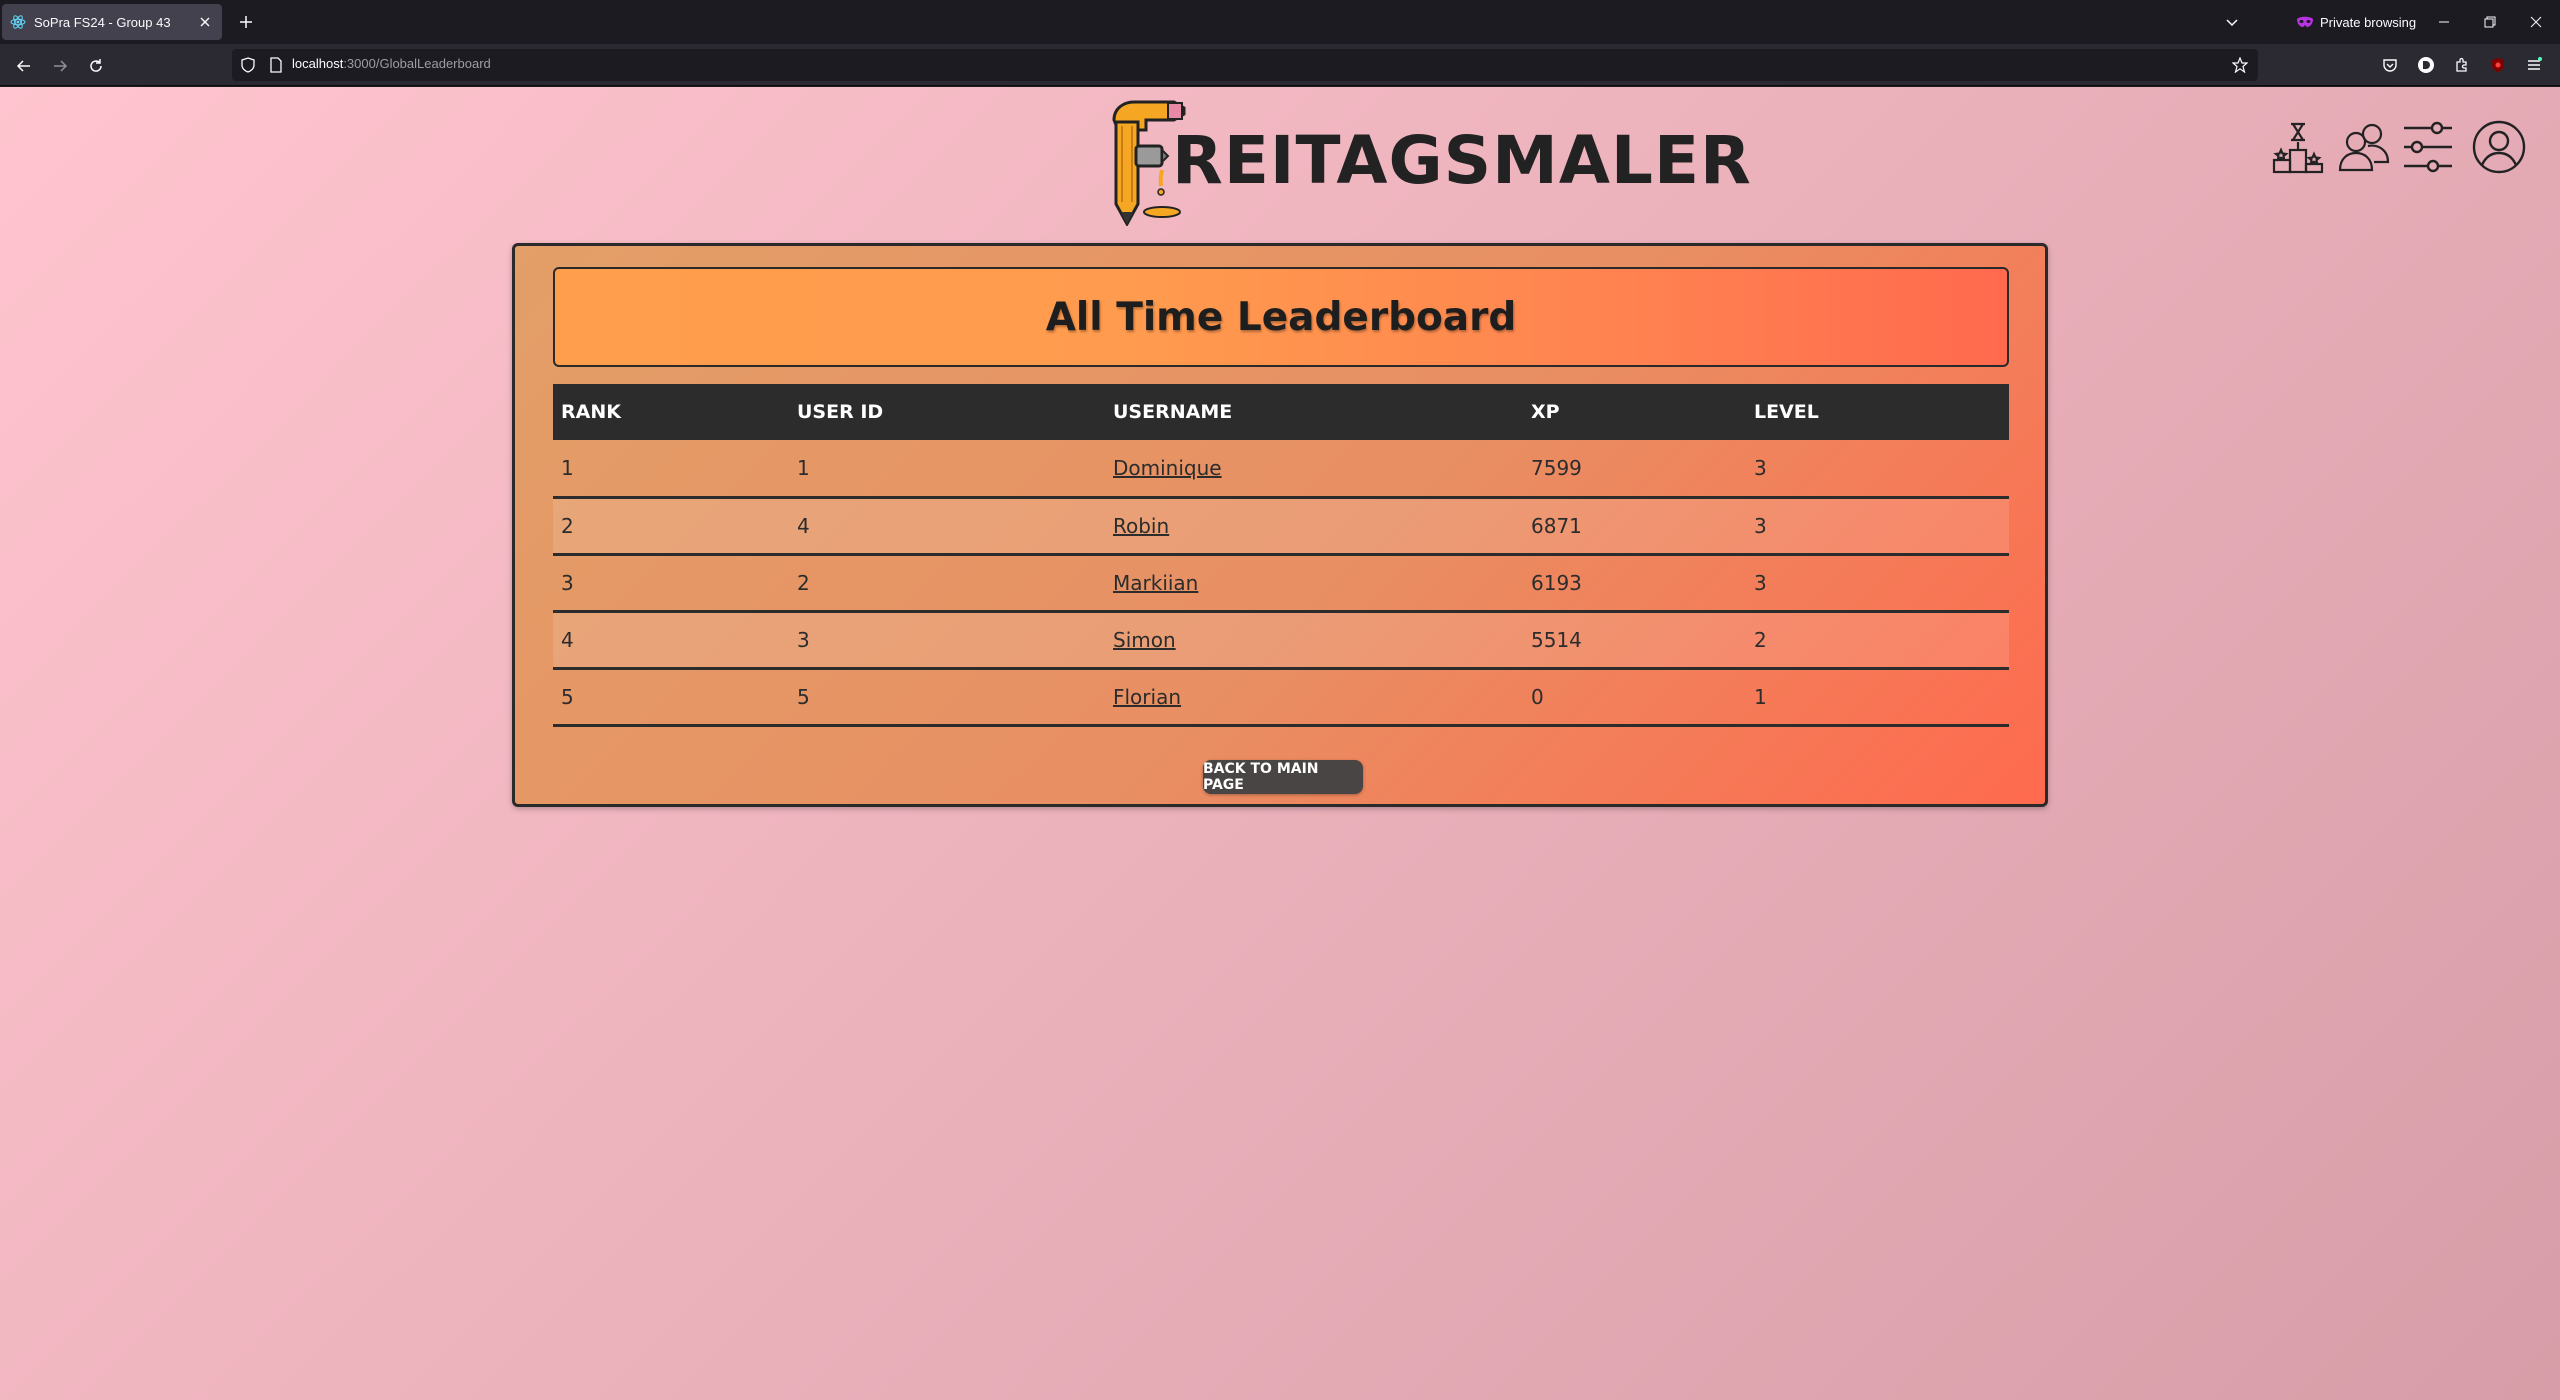  What do you see at coordinates (591, 412) in the screenshot?
I see `column-header-rank: RANK` at bounding box center [591, 412].